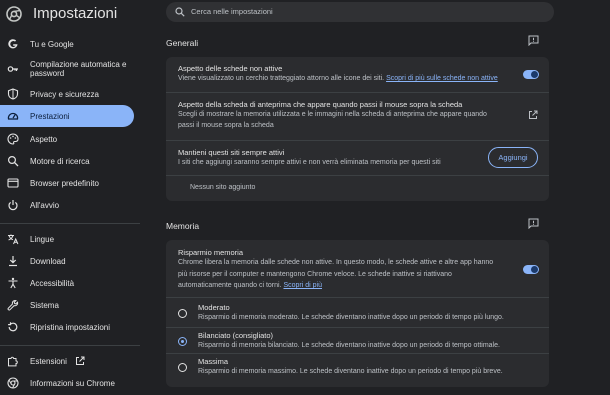 This screenshot has height=395, width=610. I want to click on sidebar-item-privacy: Privacy e sicurezza, so click(67, 94).